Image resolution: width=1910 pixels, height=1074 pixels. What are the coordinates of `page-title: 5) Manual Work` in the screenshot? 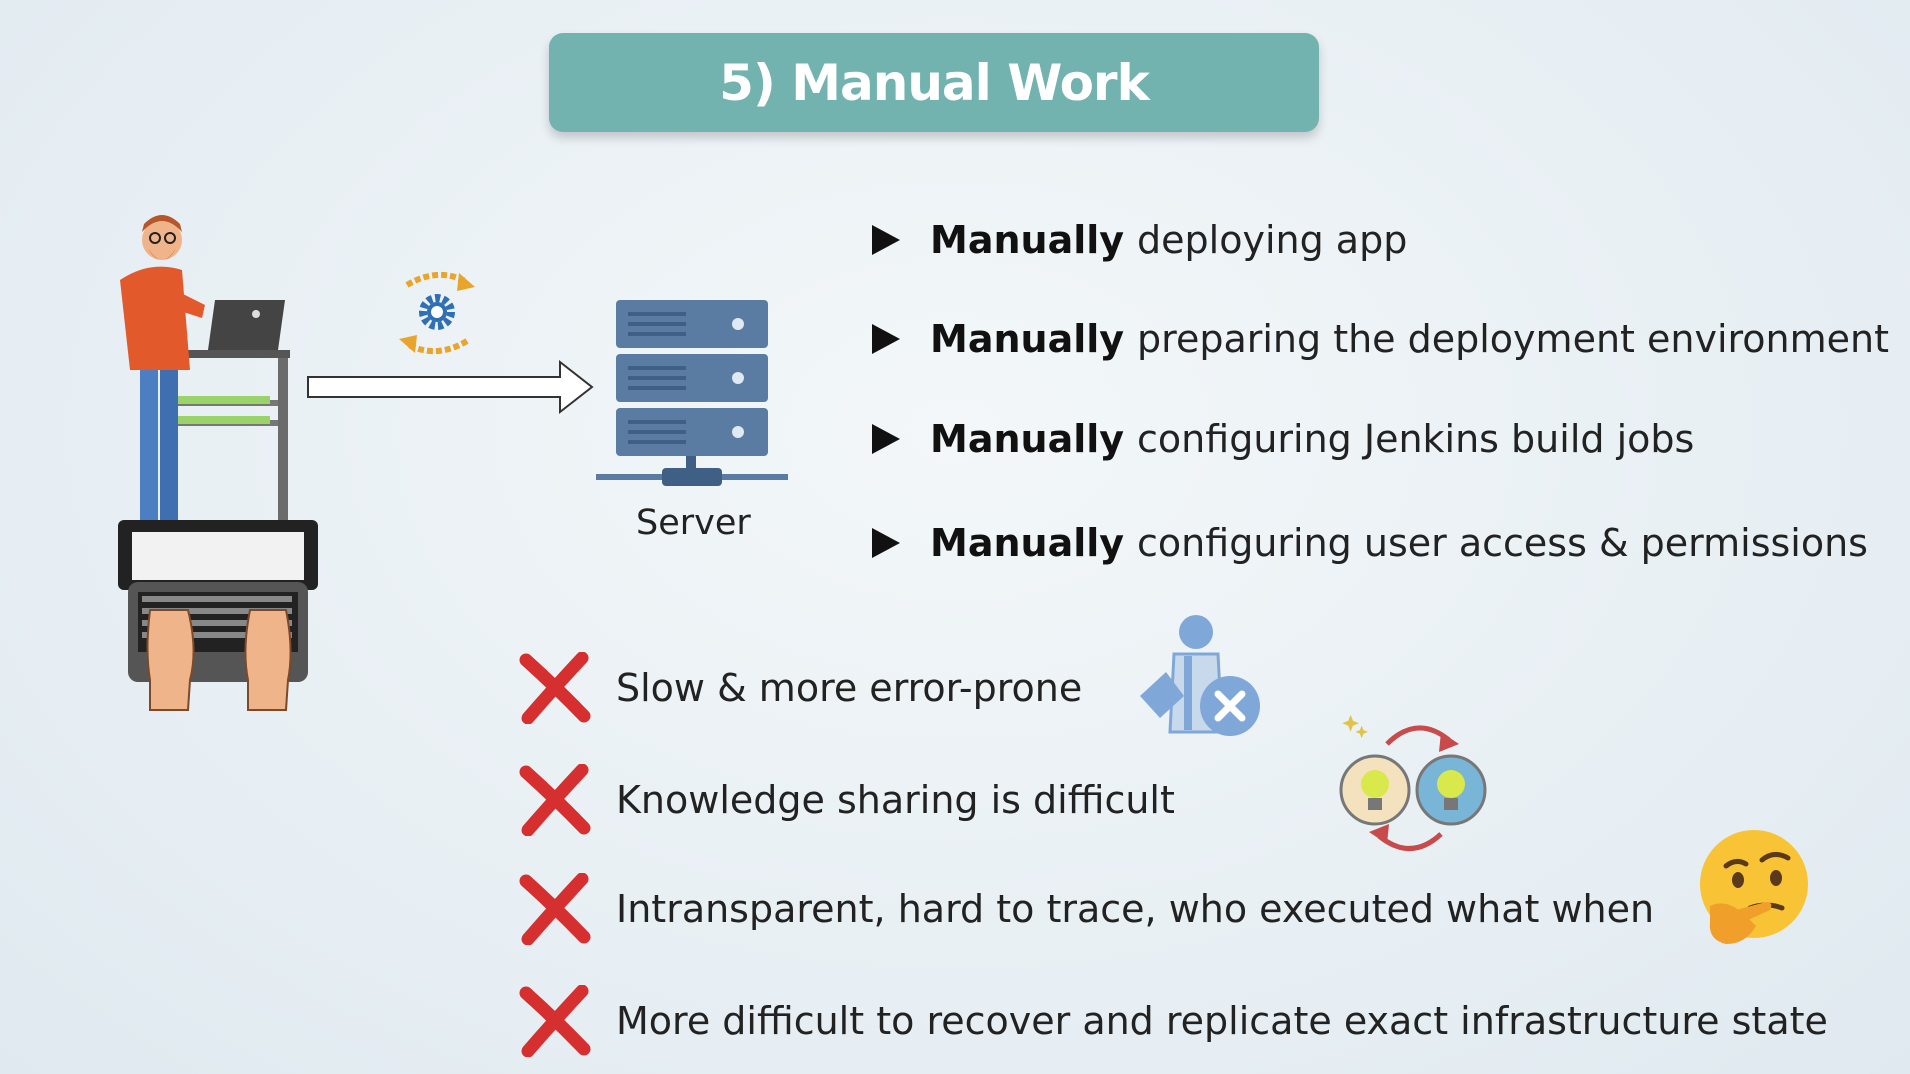 It's located at (934, 82).